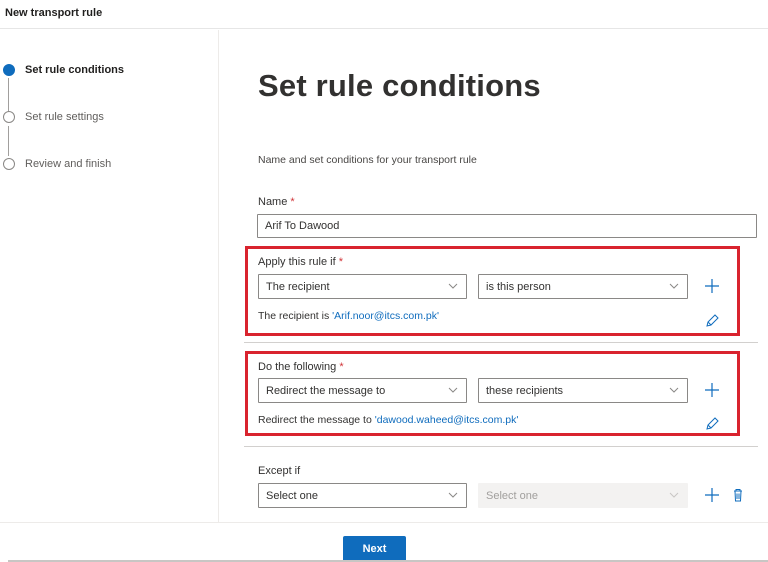 The height and width of the screenshot is (562, 768). What do you see at coordinates (9, 70) in the screenshot?
I see `step-active-indicator-icon` at bounding box center [9, 70].